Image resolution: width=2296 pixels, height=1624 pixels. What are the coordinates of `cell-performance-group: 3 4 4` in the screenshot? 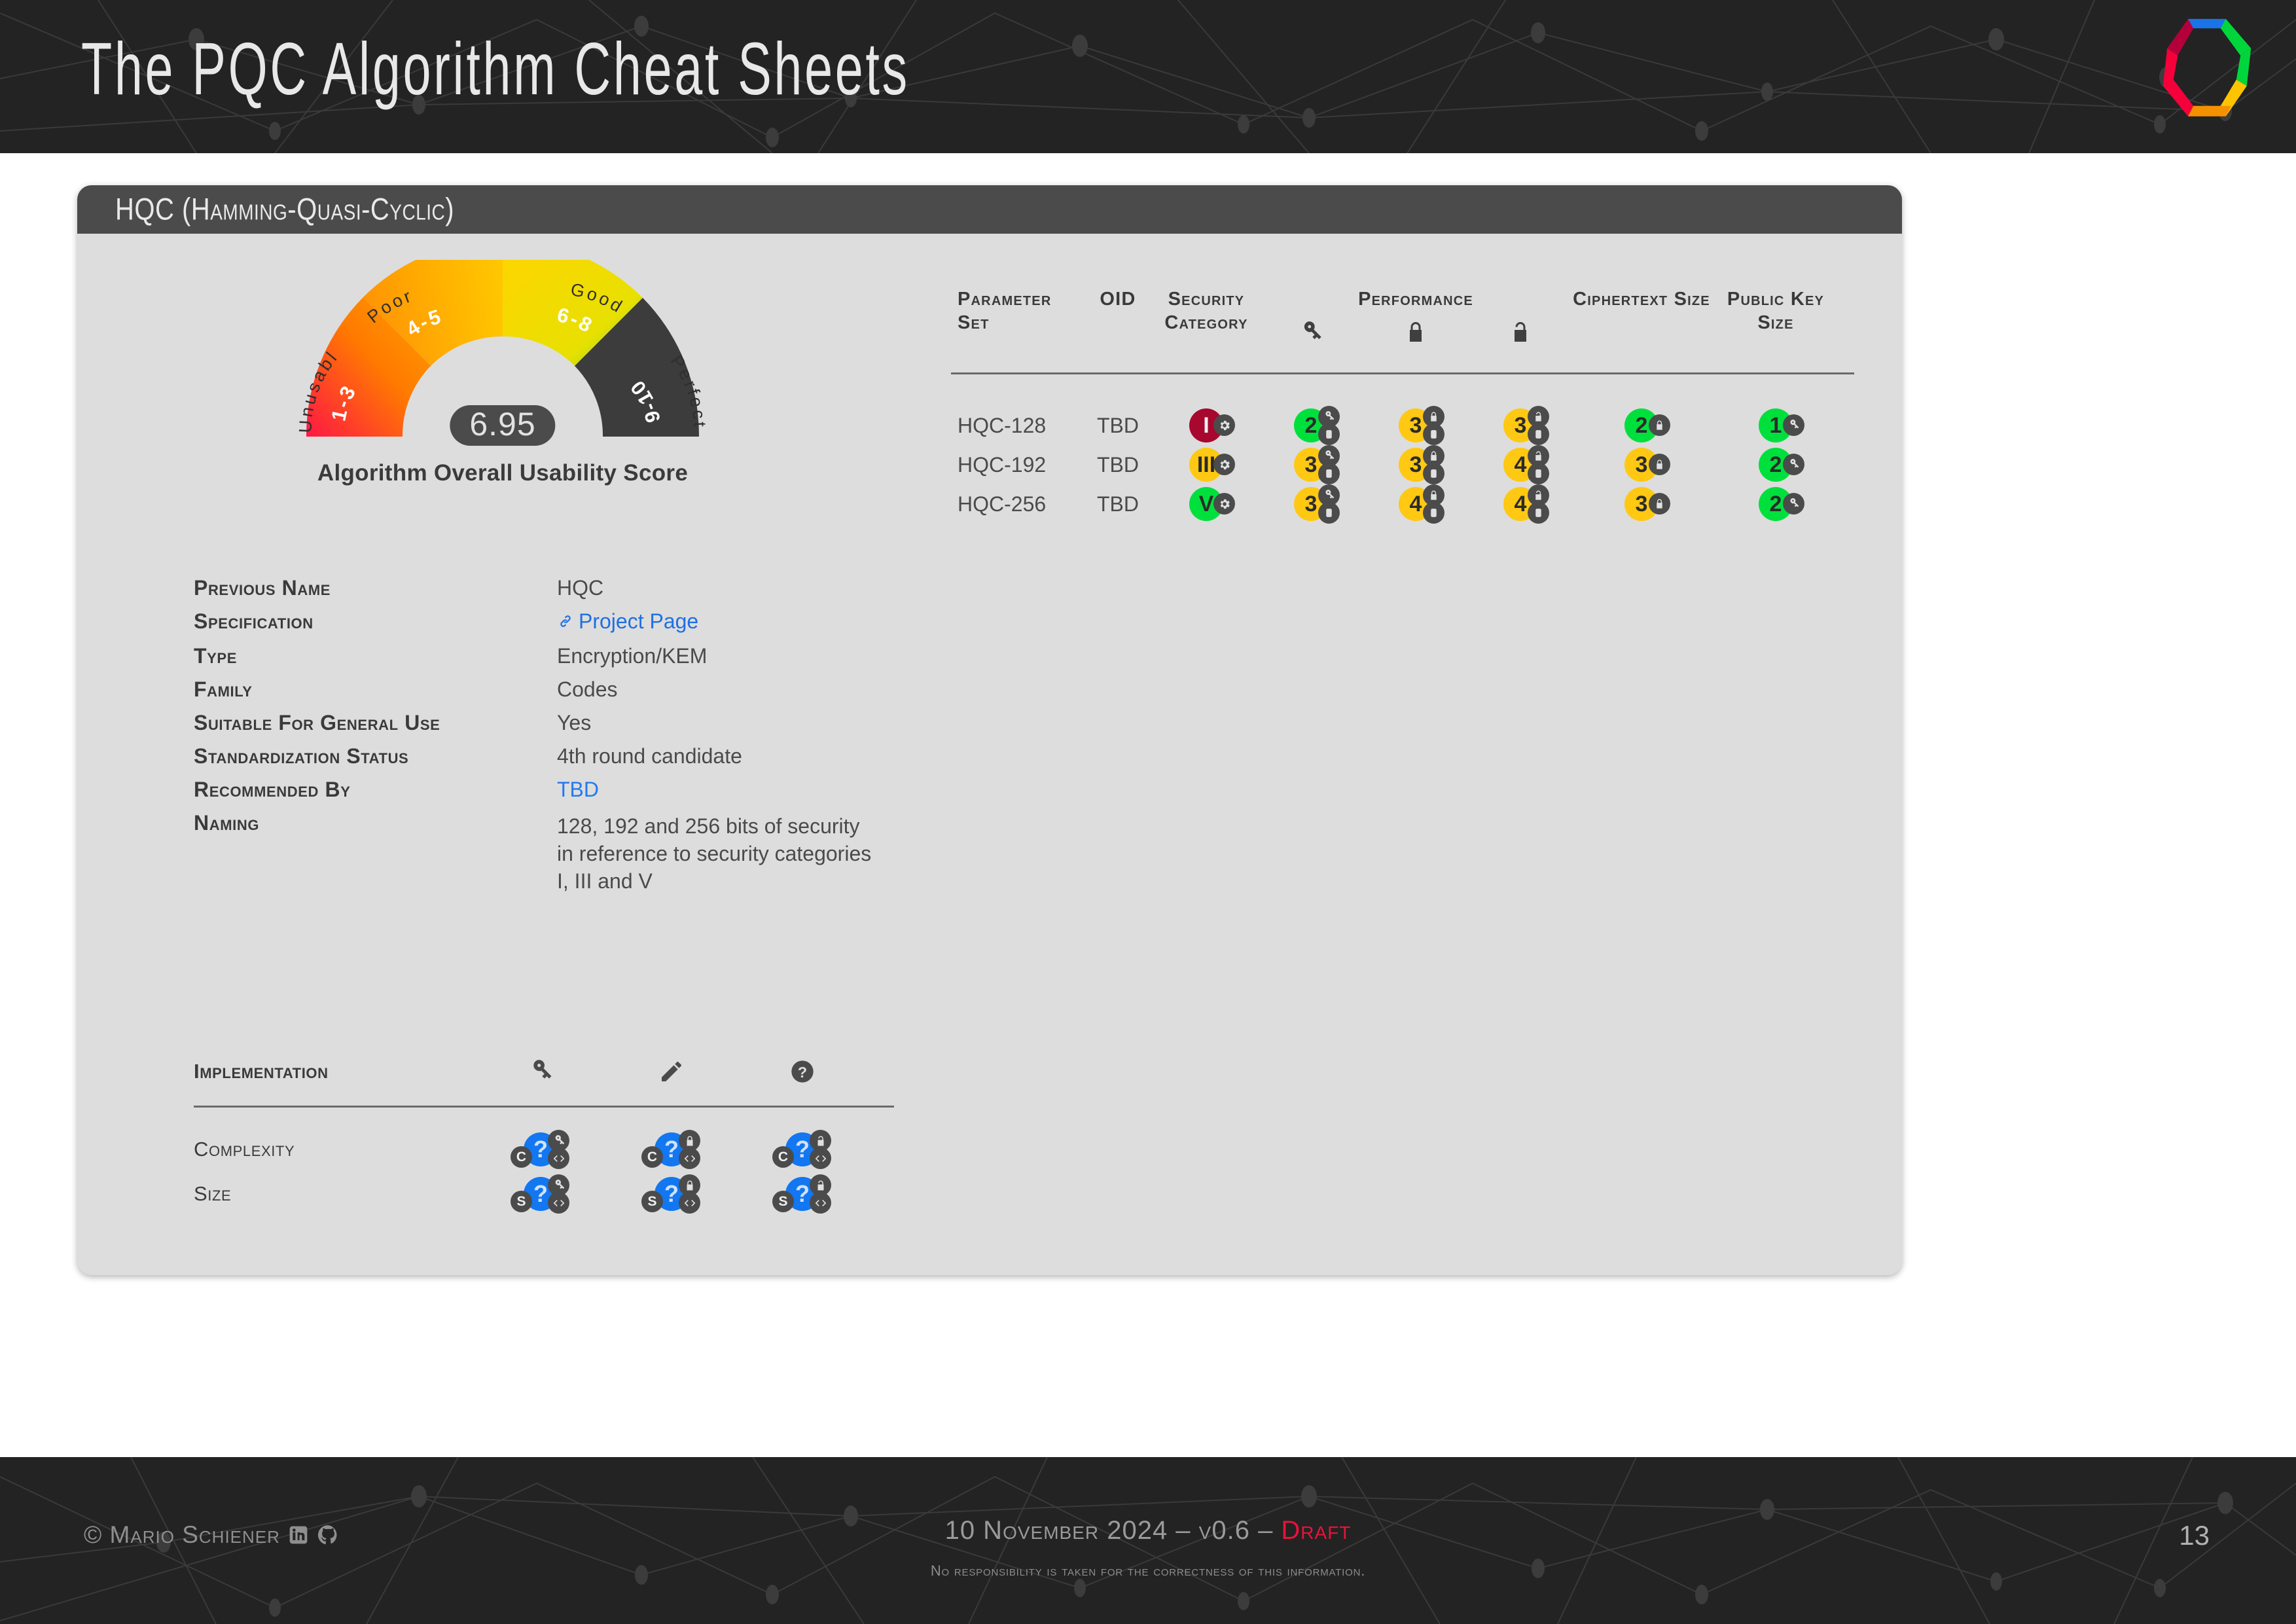 It's located at (1416, 504).